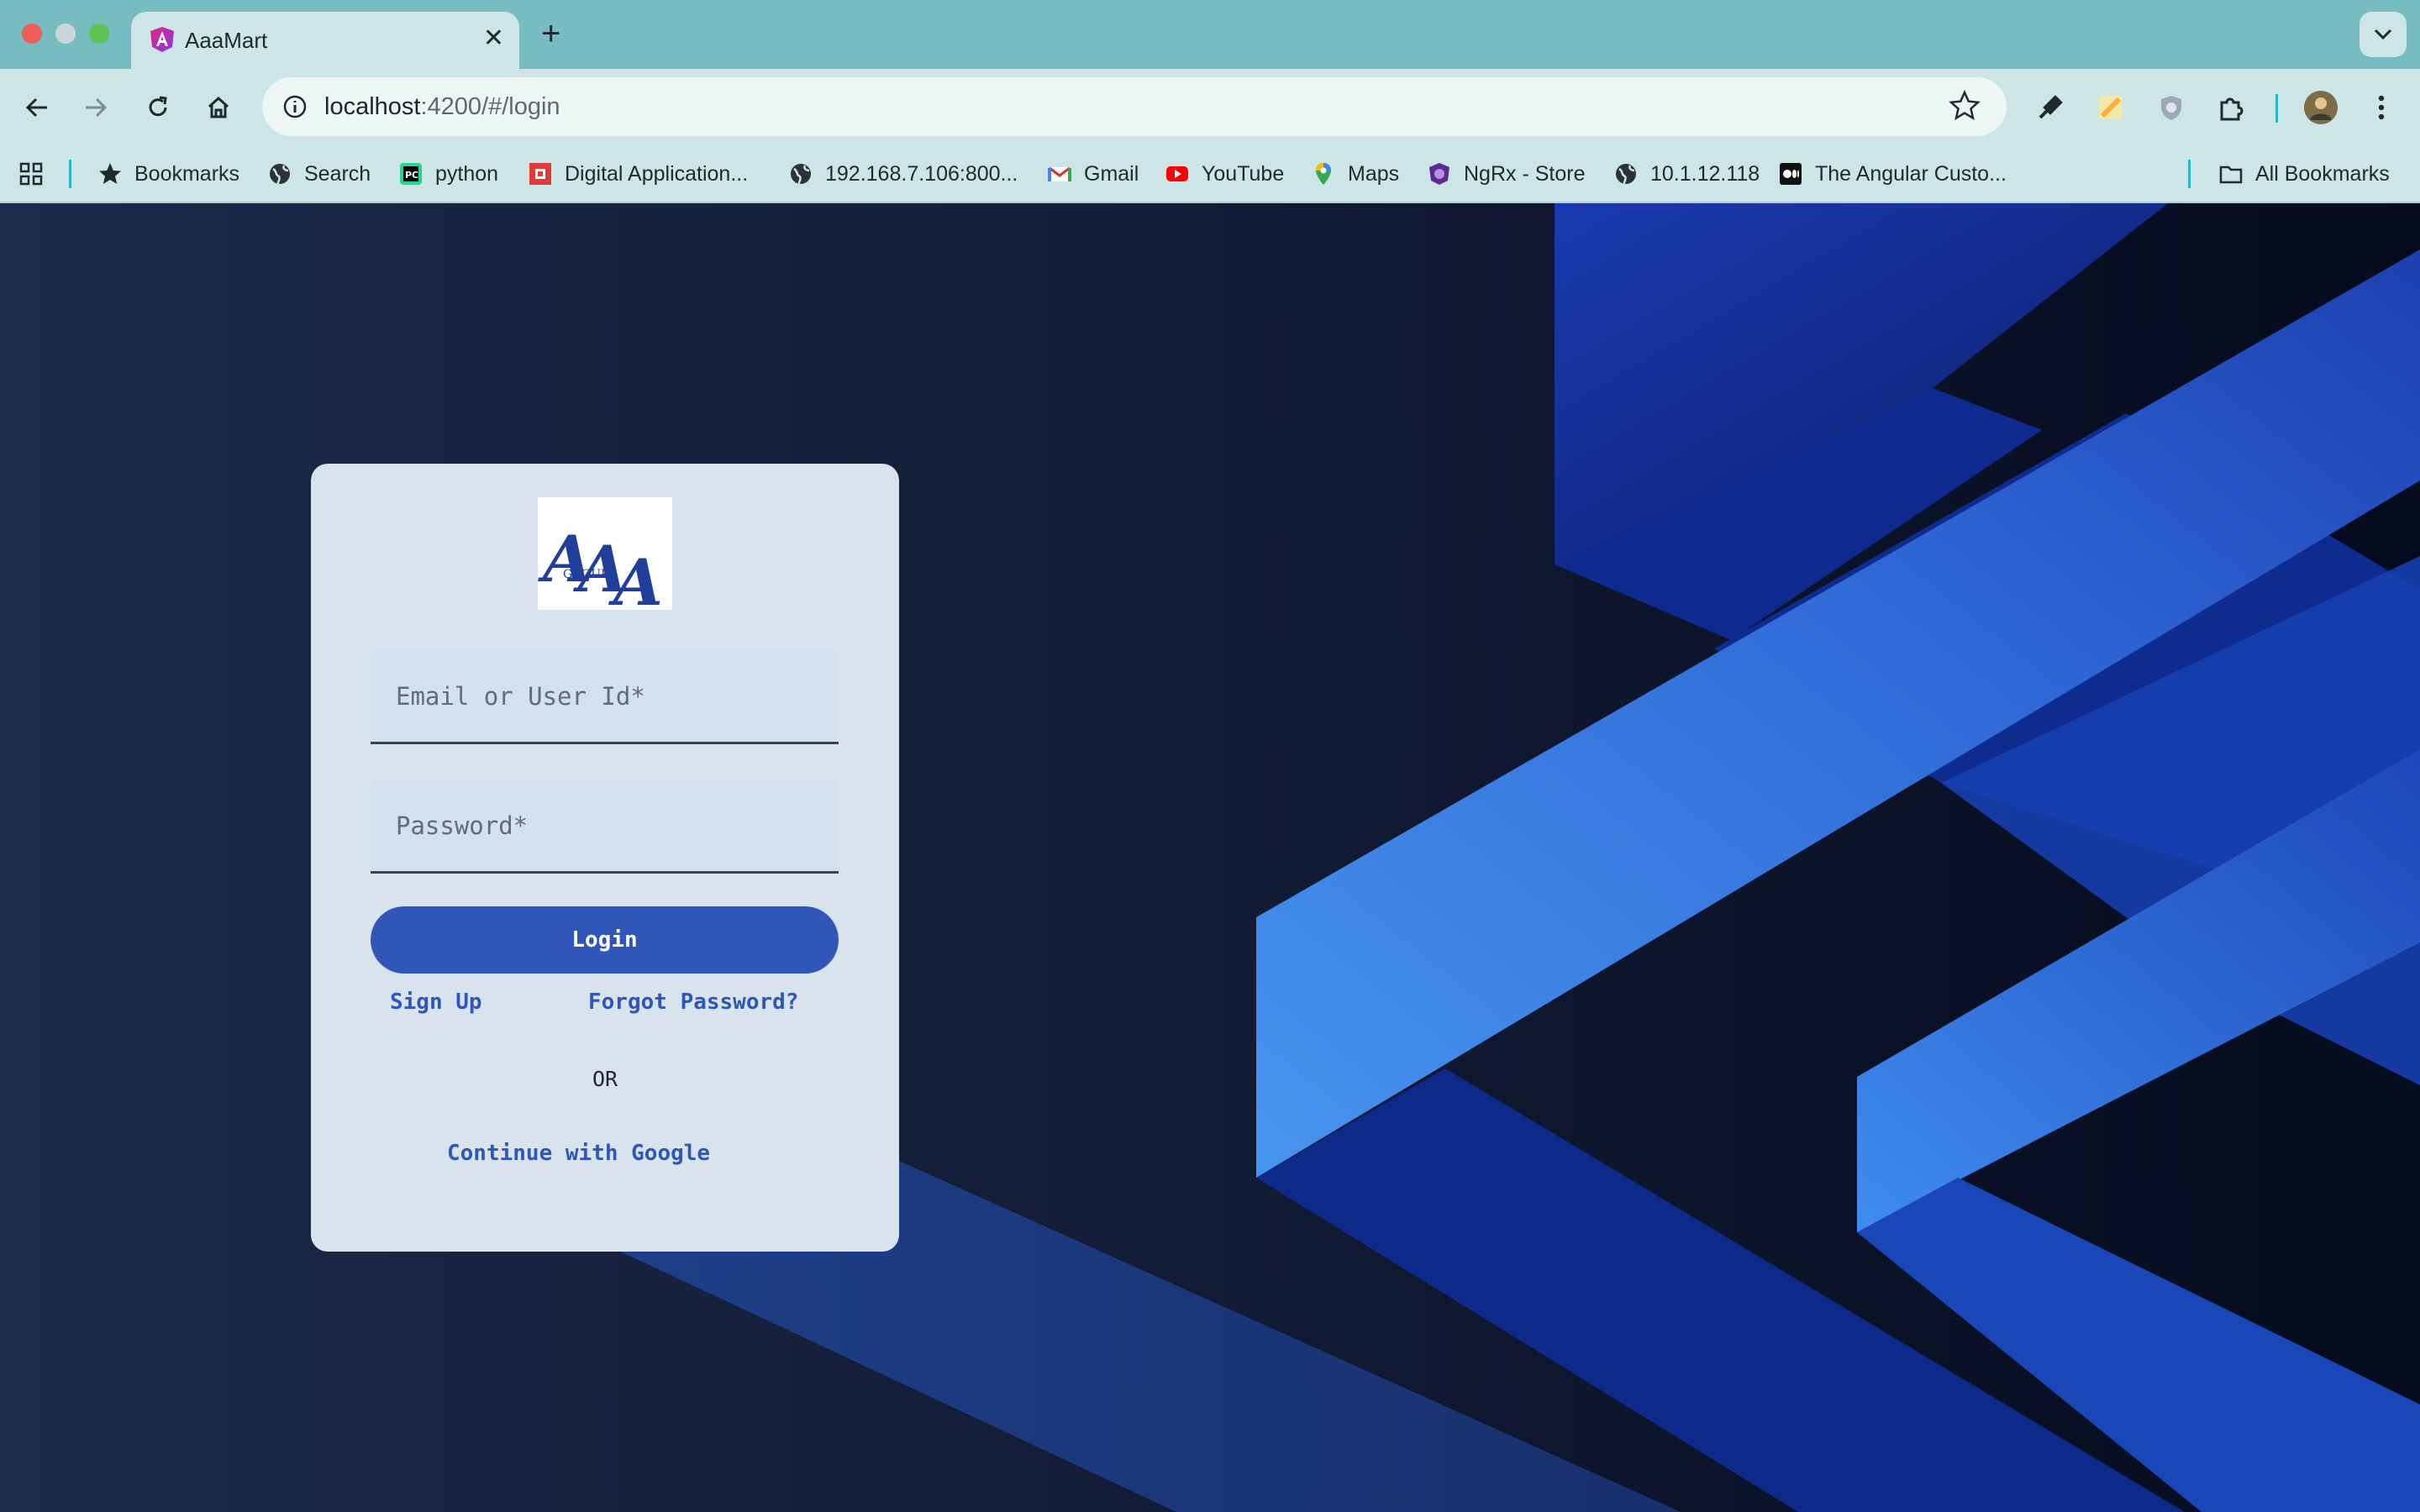 Image resolution: width=2420 pixels, height=1512 pixels. I want to click on eyedropper-icon, so click(2051, 107).